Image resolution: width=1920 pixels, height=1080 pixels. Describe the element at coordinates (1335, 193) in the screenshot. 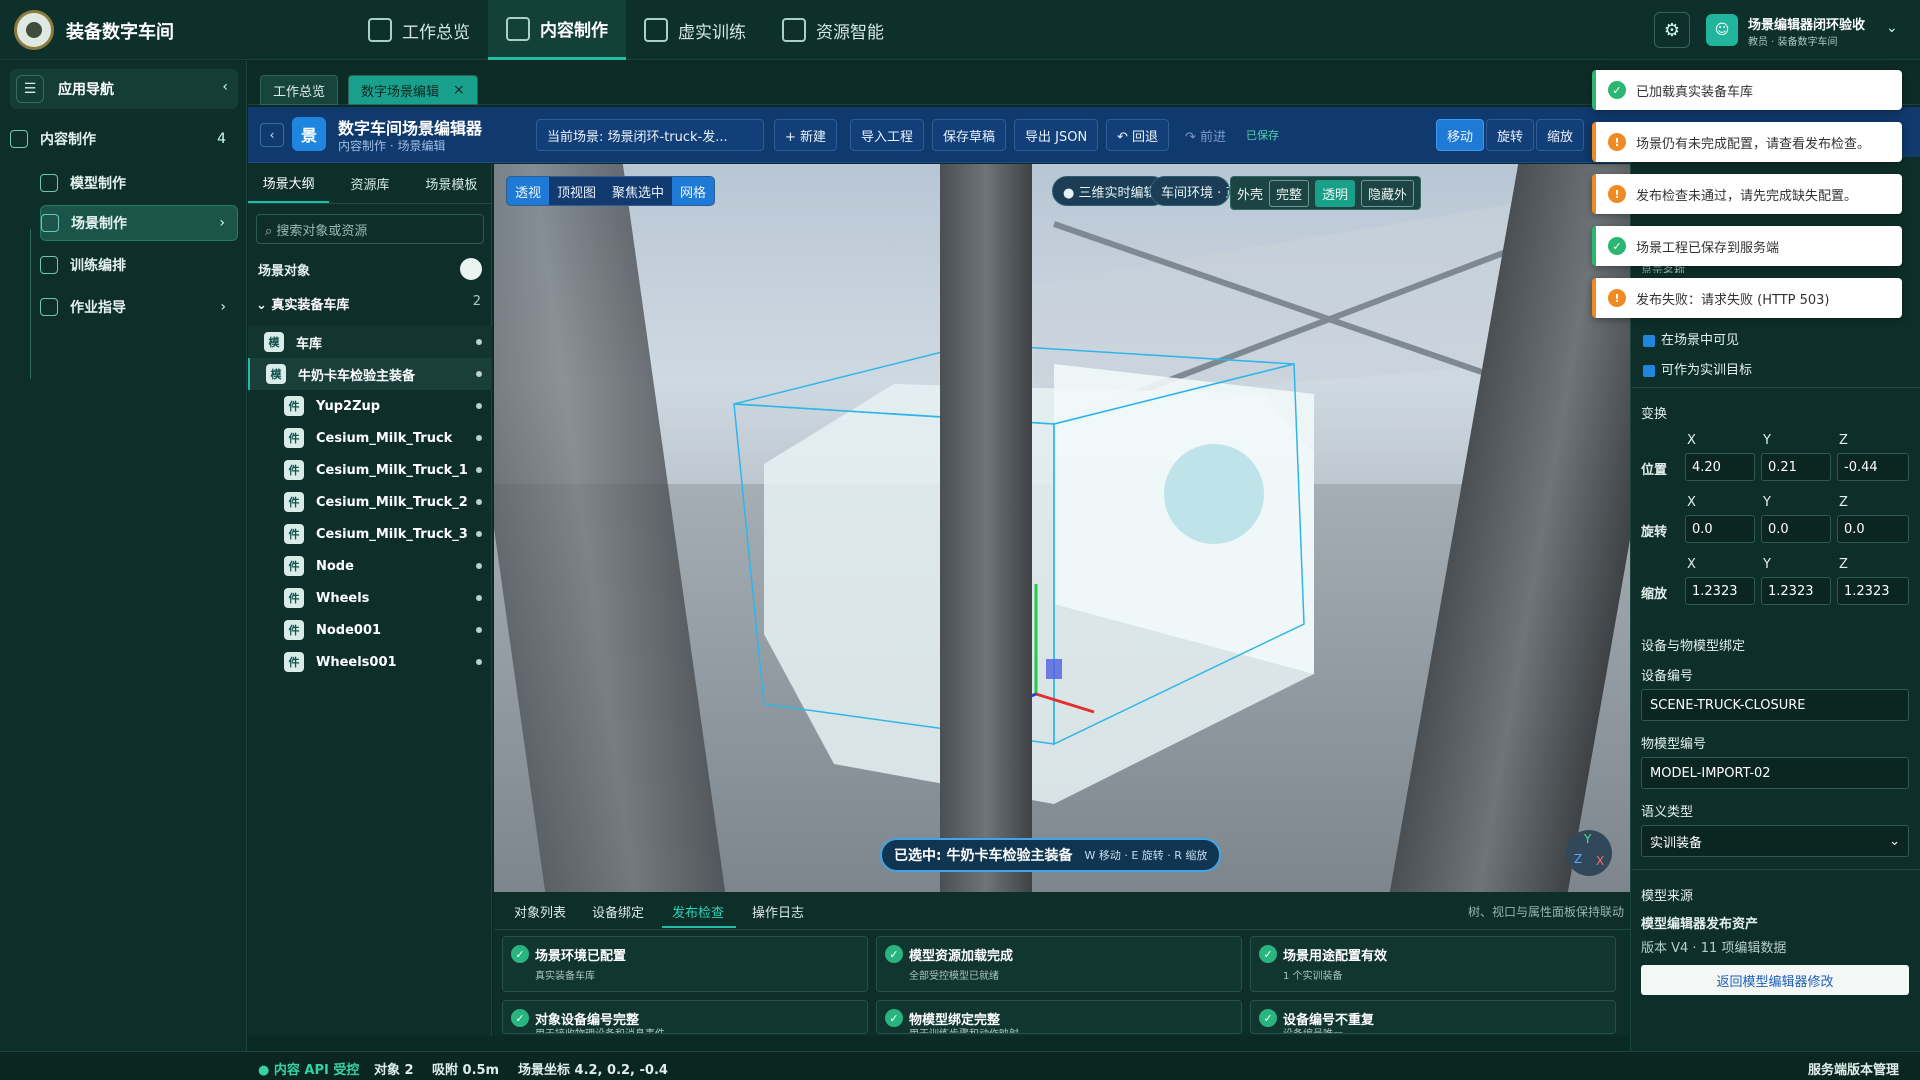

I see `shell-transparent-button: 透明` at that location.